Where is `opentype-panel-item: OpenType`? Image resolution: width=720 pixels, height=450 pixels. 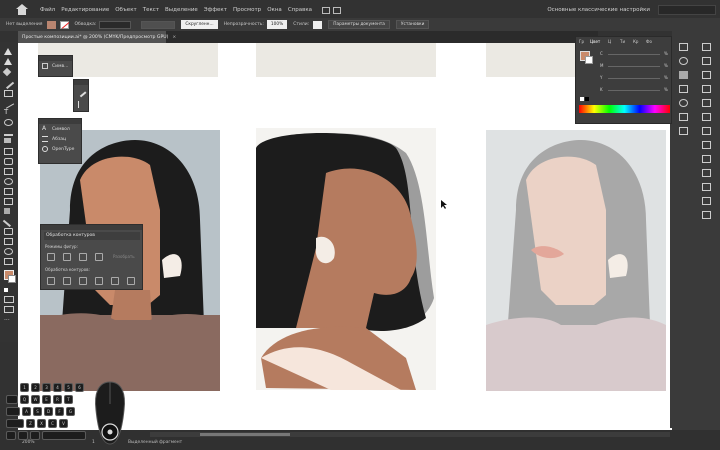 opentype-panel-item: OpenType is located at coordinates (60, 149).